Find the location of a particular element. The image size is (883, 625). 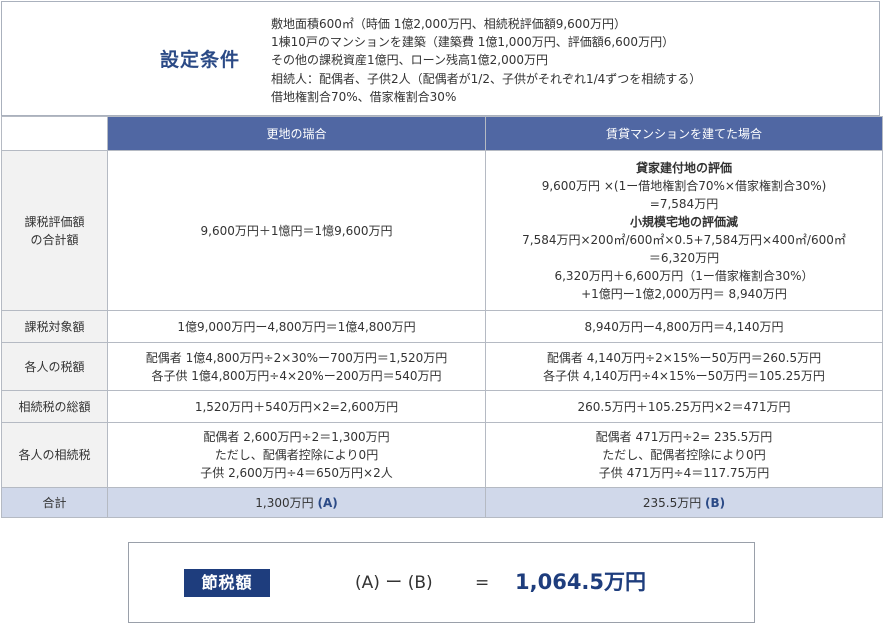

cell-line: 260.5万円＋105.25万円×2＝471万円 is located at coordinates (684, 406).